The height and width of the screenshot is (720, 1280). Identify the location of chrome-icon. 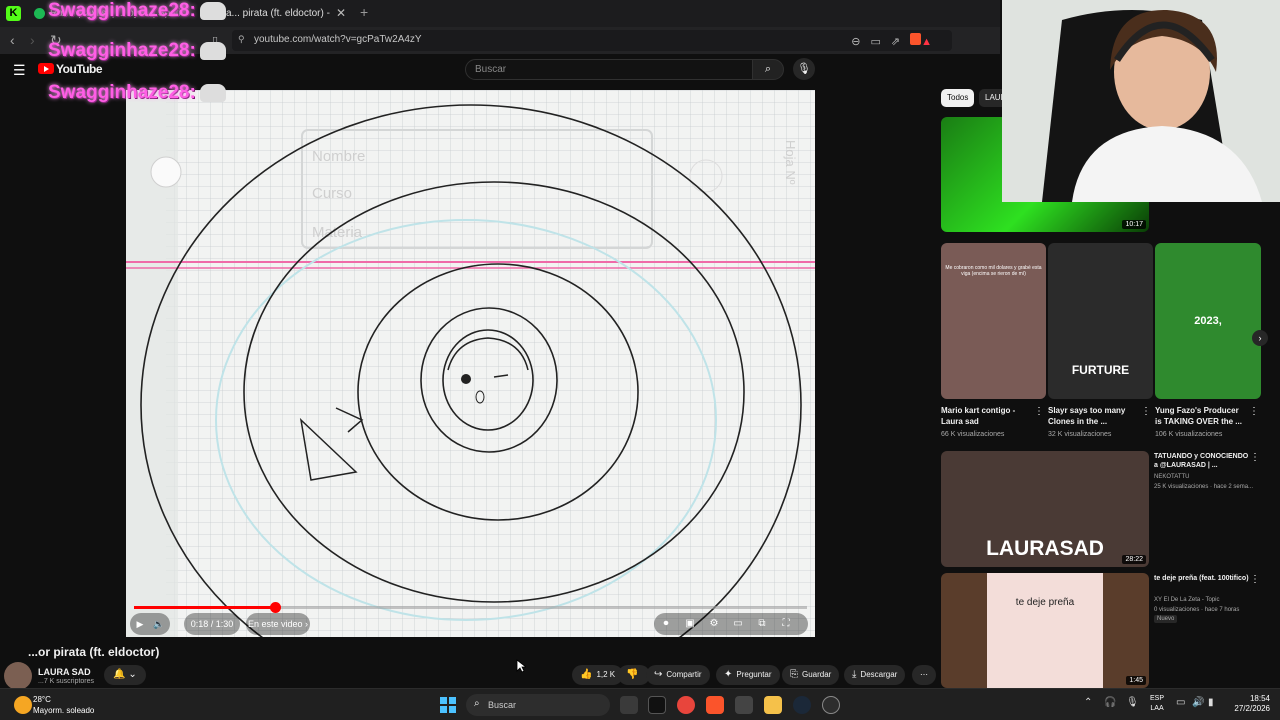
(686, 705).